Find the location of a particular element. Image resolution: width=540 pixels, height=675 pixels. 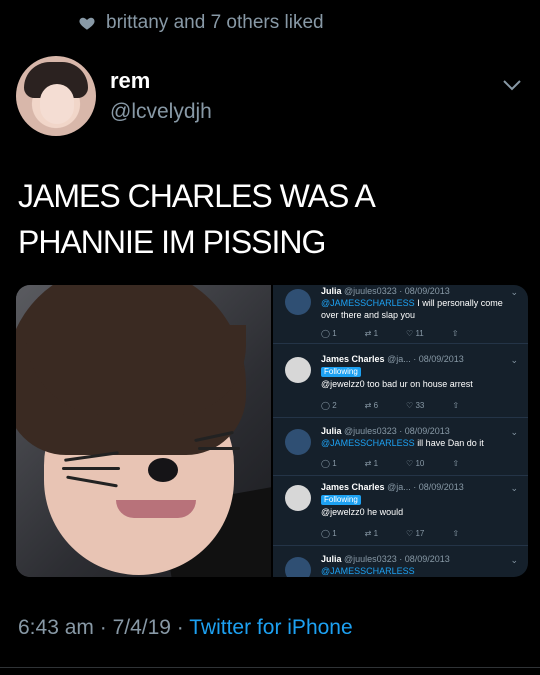

like-icon: ♡ 33 is located at coordinates (415, 405).